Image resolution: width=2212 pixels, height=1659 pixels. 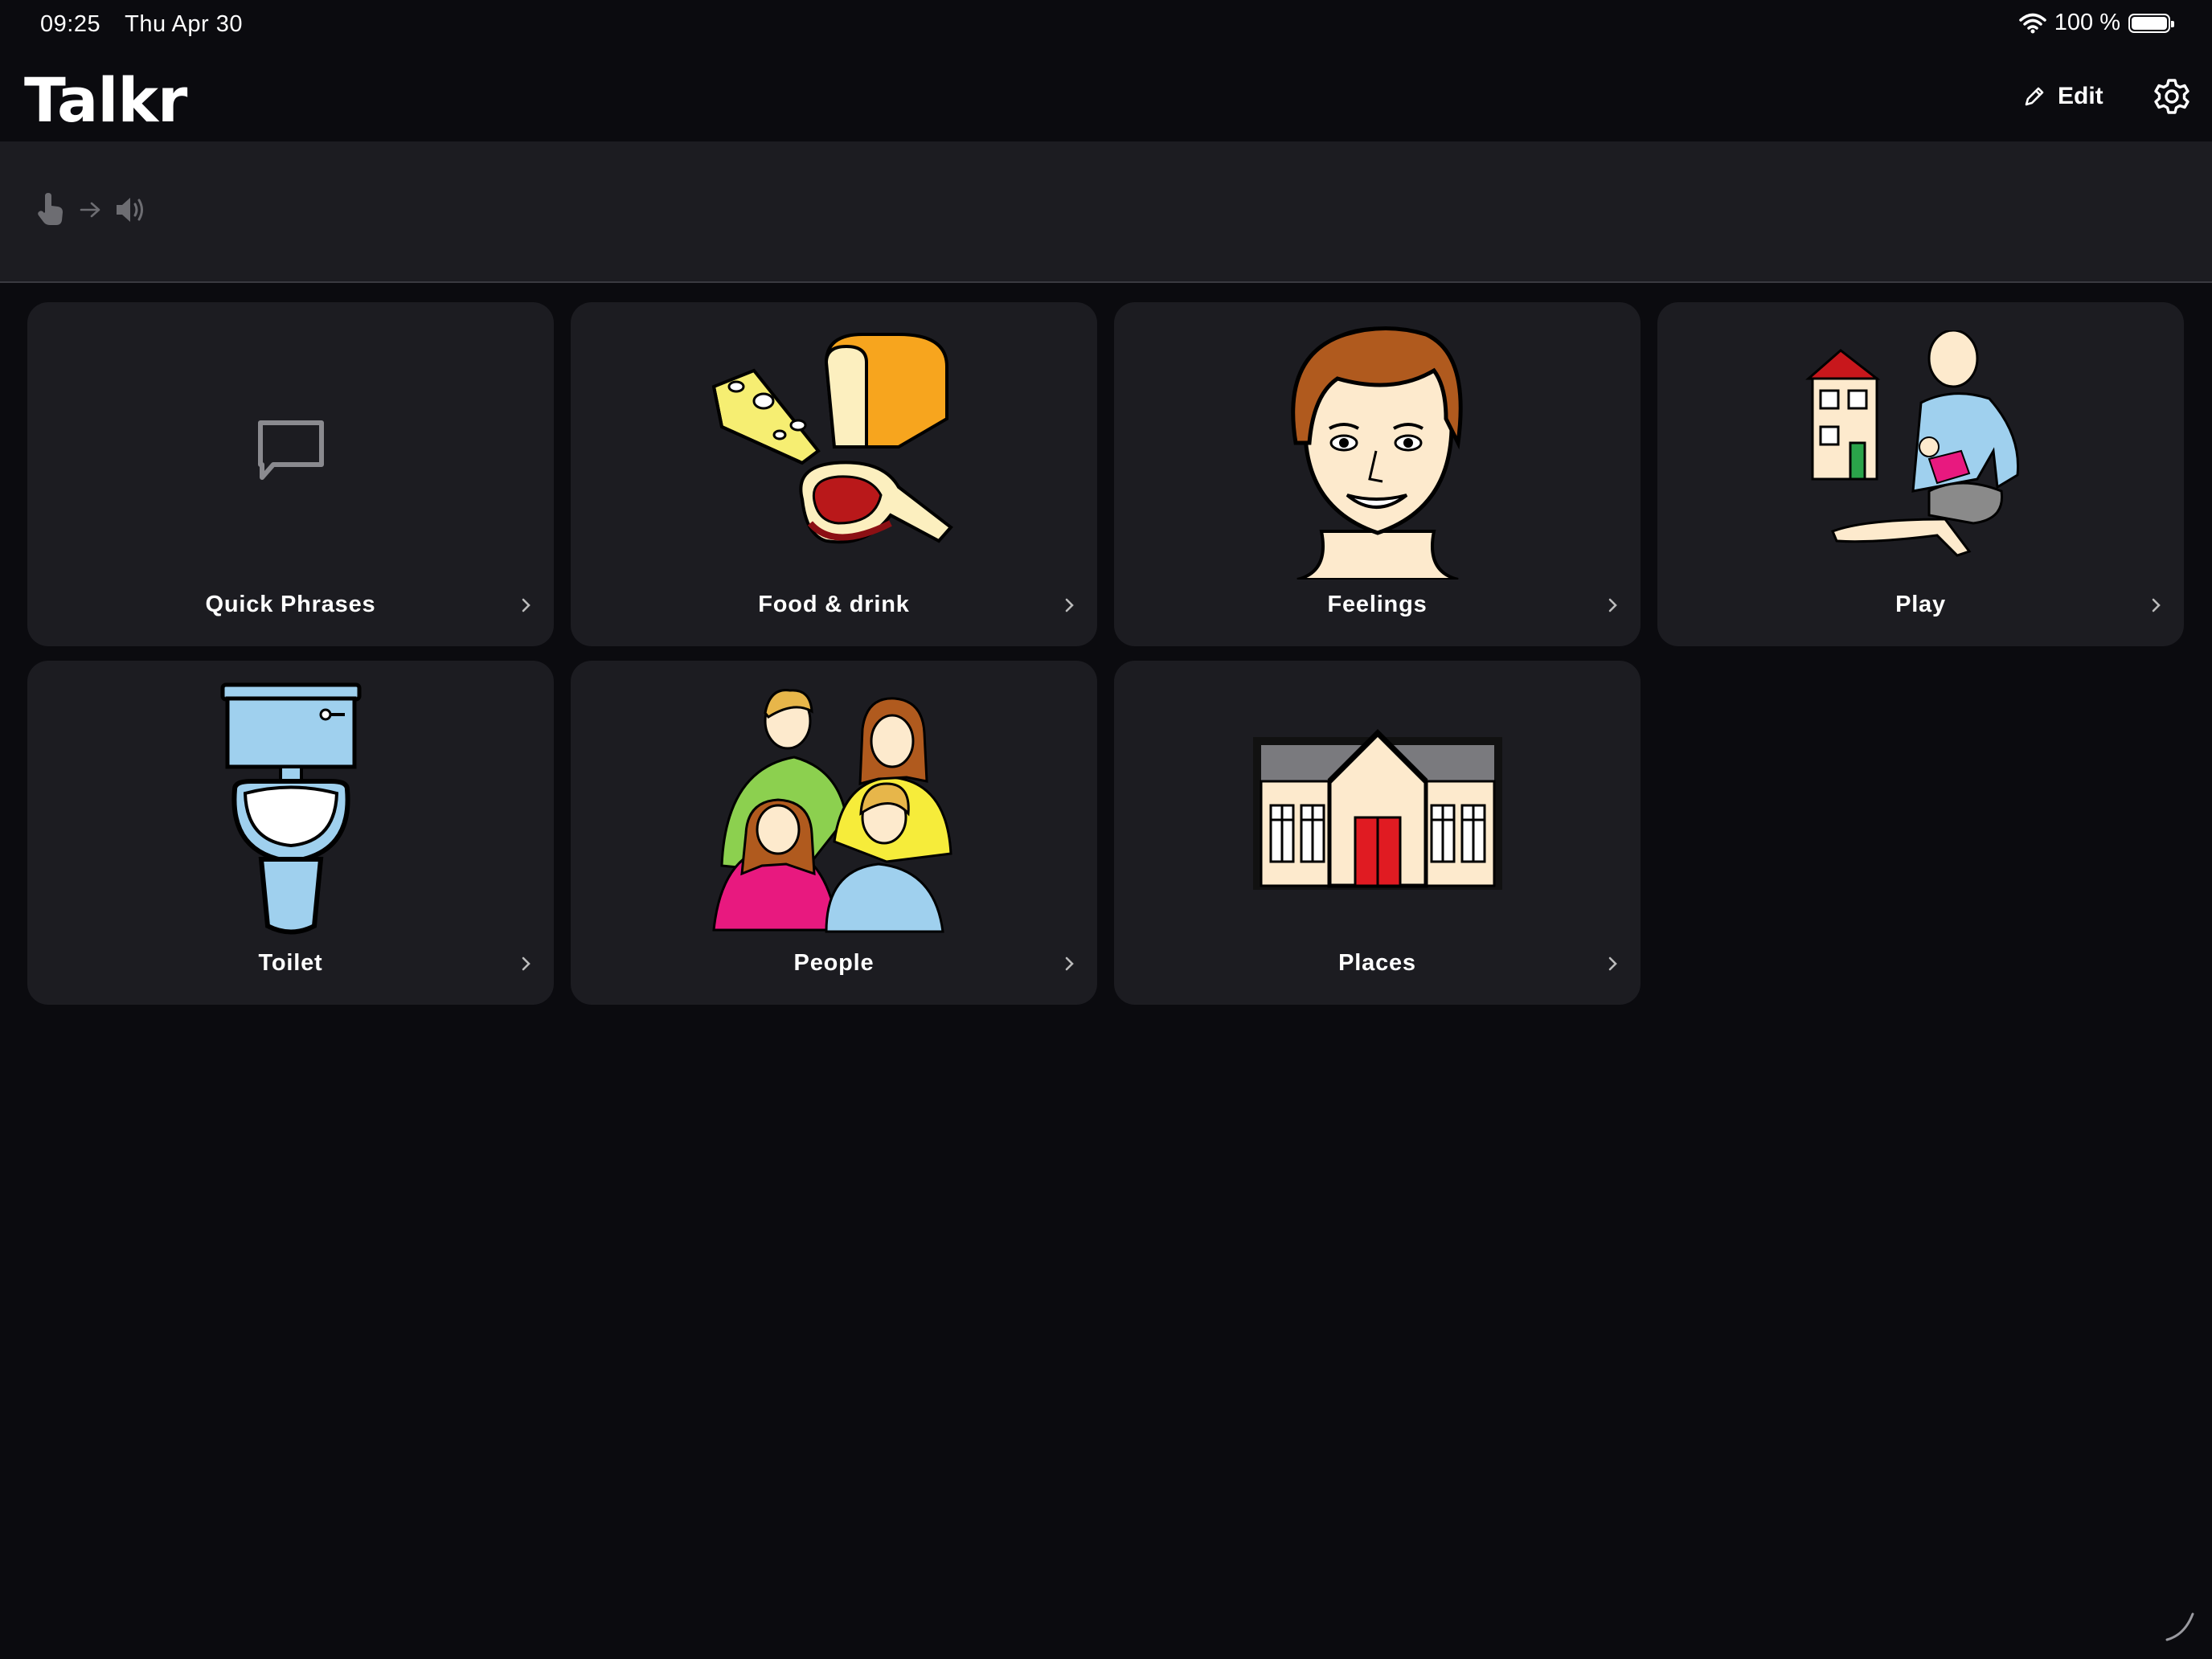 What do you see at coordinates (2179, 1626) in the screenshot?
I see `corner-indicator-icon` at bounding box center [2179, 1626].